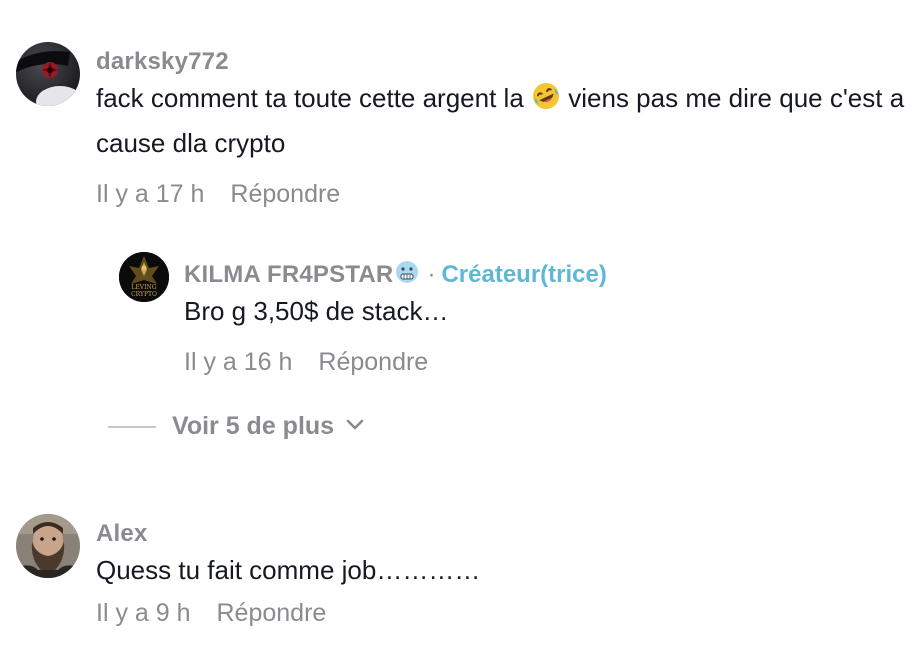  Describe the element at coordinates (144, 294) in the screenshot. I see `avatar-logo-text: CRYPTO` at that location.